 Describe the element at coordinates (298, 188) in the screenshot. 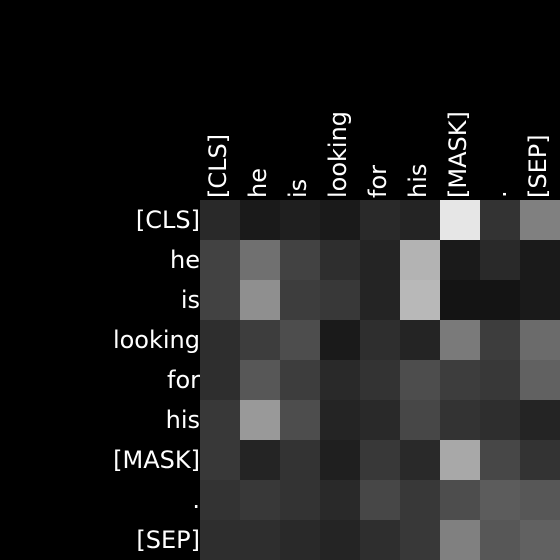

I see `column-label: is` at that location.